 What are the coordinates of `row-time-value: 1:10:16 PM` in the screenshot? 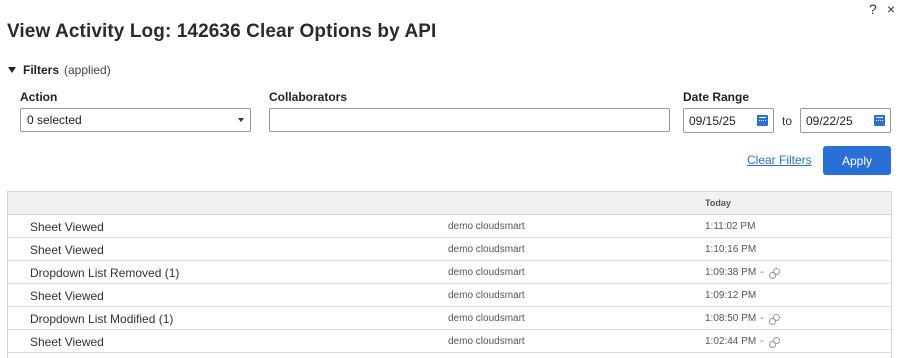 It's located at (731, 249).